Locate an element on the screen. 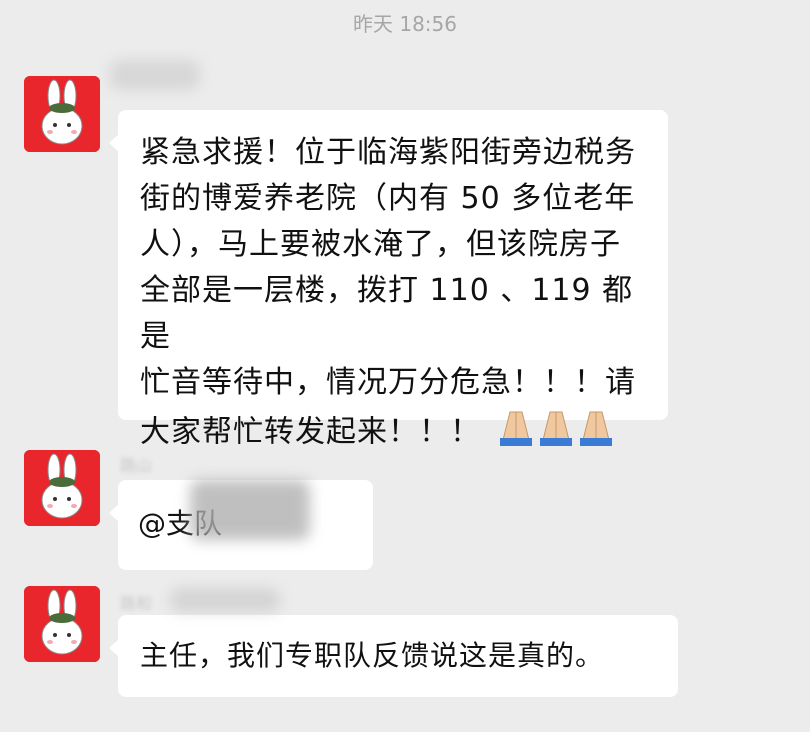 This screenshot has width=810, height=732. message-line: 紧急求援！位于临海紫阳街旁边税务 is located at coordinates (388, 152).